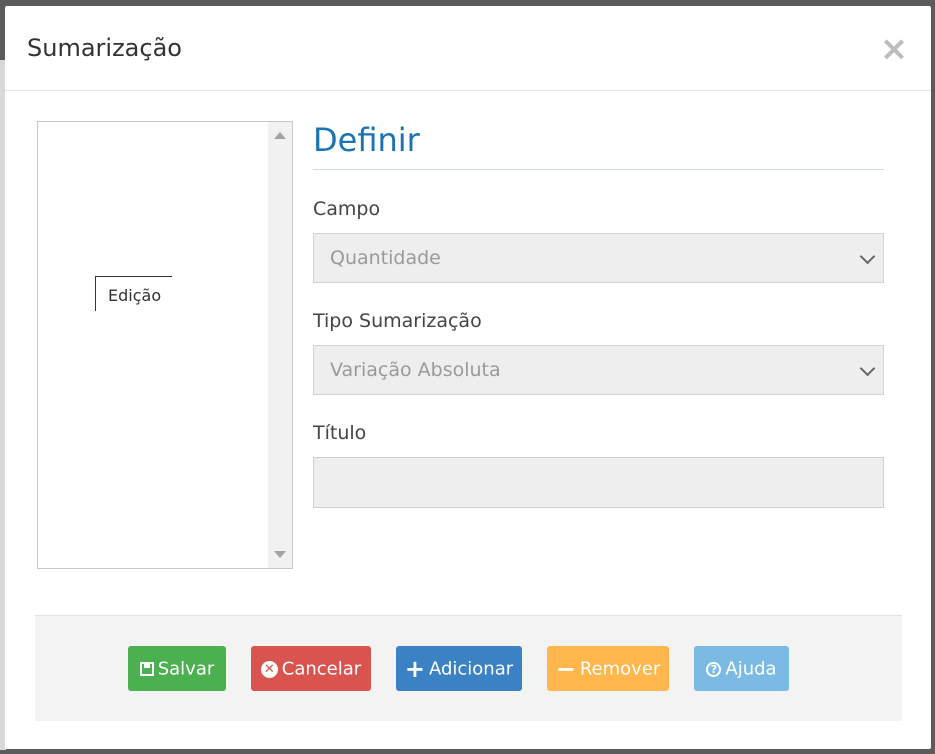 This screenshot has width=935, height=754. I want to click on tipo-sumarizacao-select: Variação Absoluta, so click(598, 370).